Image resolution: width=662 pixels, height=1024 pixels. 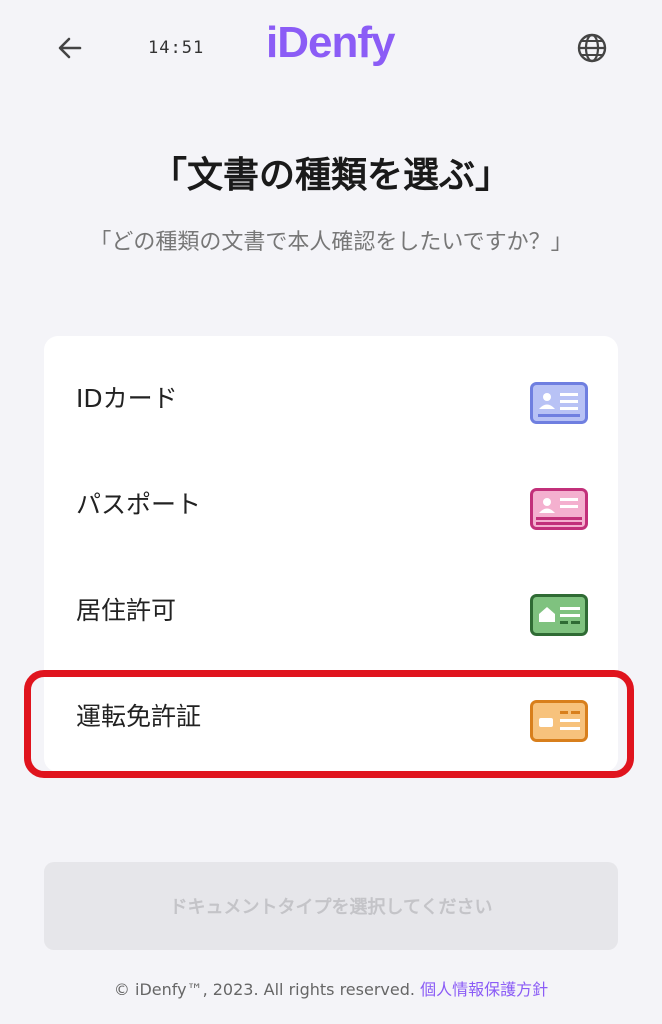 I want to click on selection-highlight, so click(x=329, y=724).